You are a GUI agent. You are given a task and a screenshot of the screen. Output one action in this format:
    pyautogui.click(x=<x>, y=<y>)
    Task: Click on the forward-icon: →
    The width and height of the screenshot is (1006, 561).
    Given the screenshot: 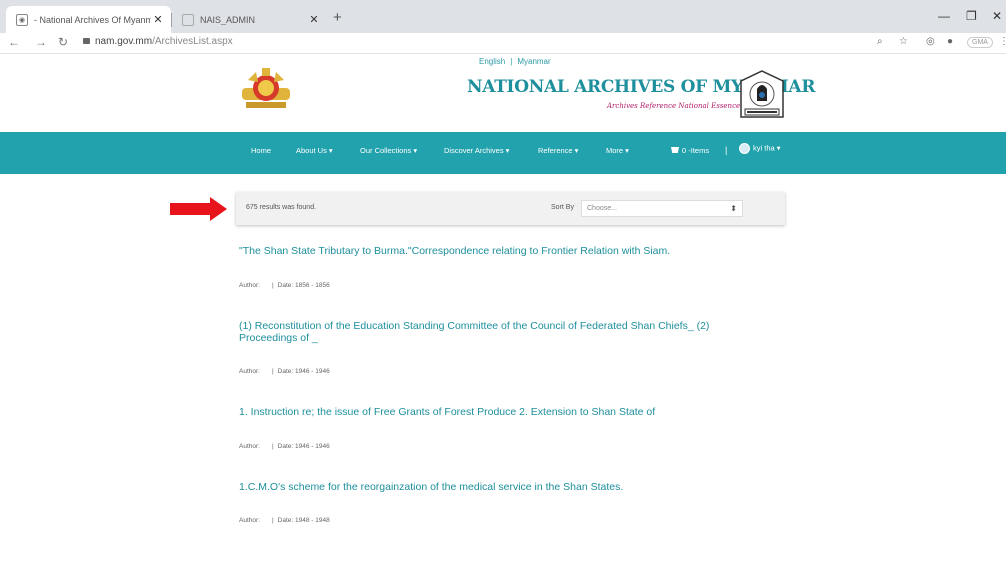 What is the action you would take?
    pyautogui.click(x=41, y=42)
    